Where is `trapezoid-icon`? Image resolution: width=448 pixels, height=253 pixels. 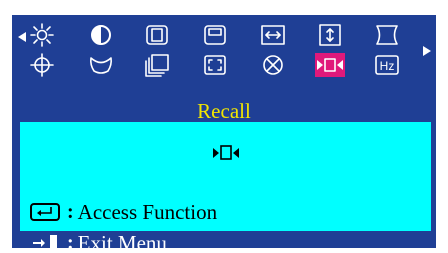
trapezoid-icon is located at coordinates (101, 65).